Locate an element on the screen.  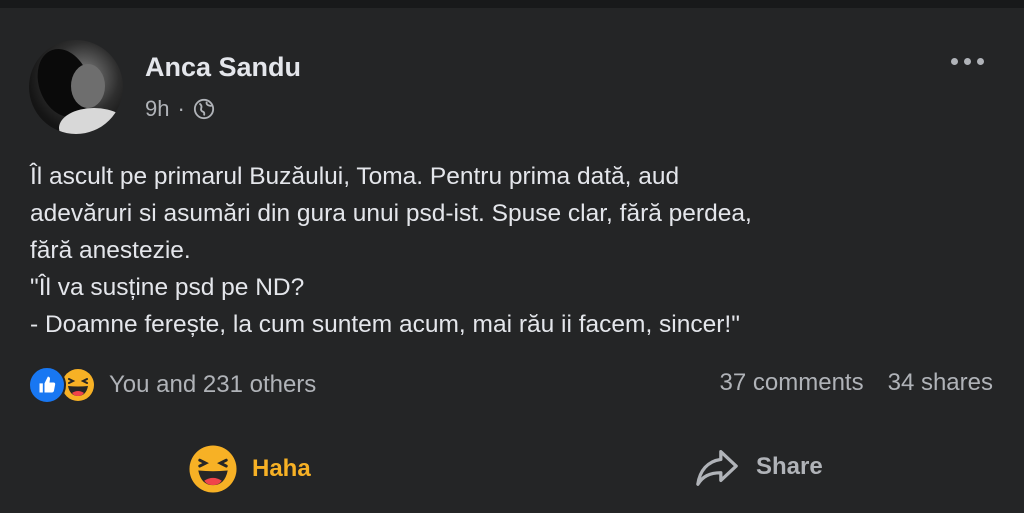
globe-icon is located at coordinates (204, 109).